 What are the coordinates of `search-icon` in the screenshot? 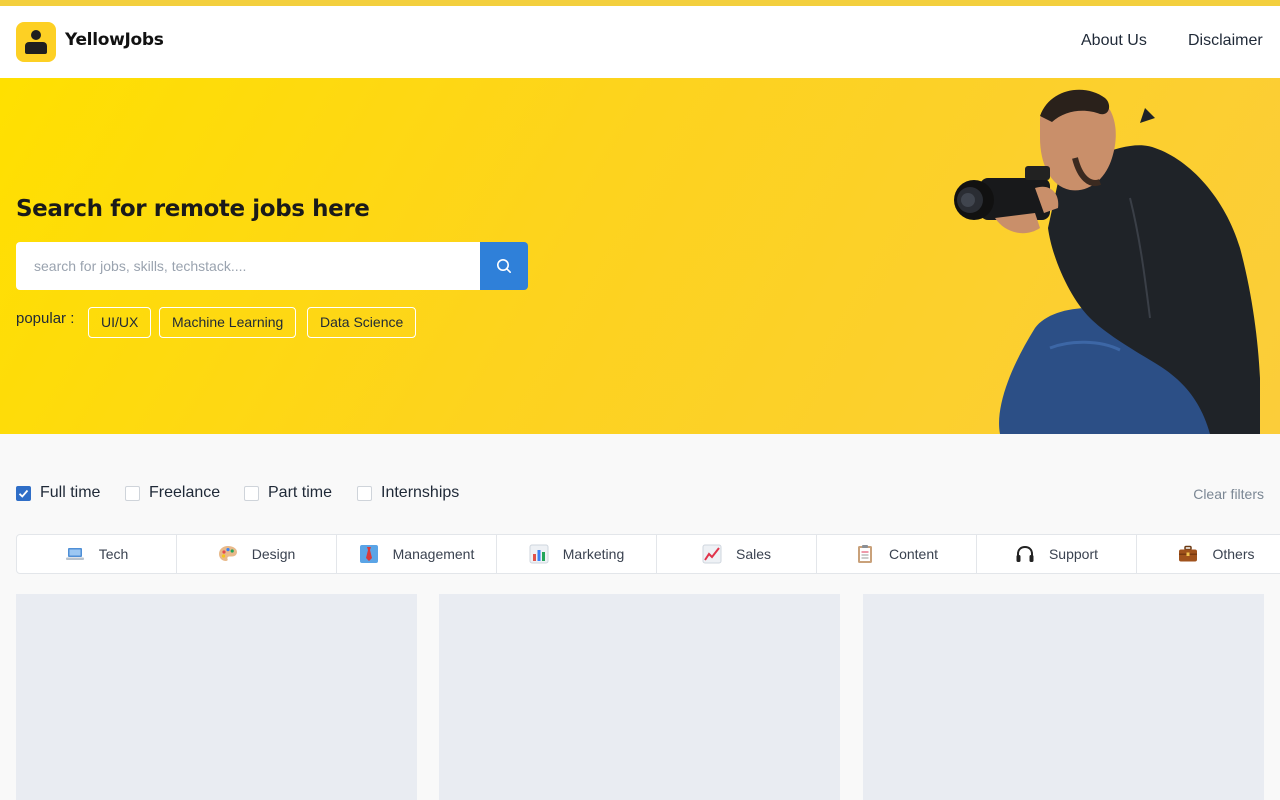 It's located at (504, 266).